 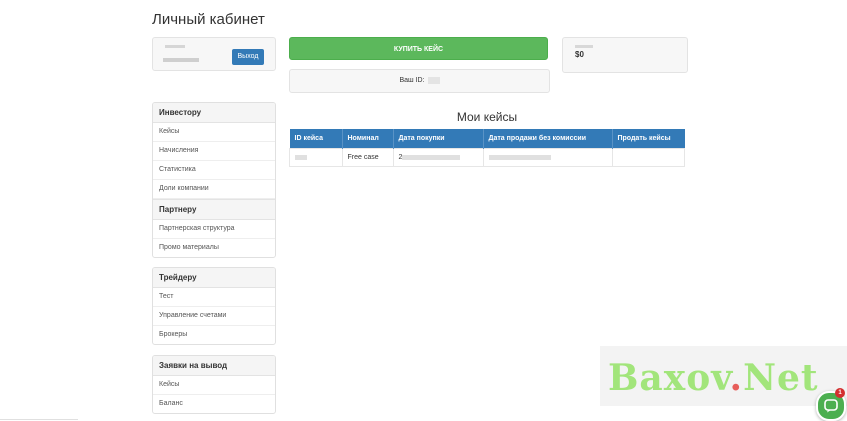 I want to click on cell-nominal: Free case, so click(x=367, y=157).